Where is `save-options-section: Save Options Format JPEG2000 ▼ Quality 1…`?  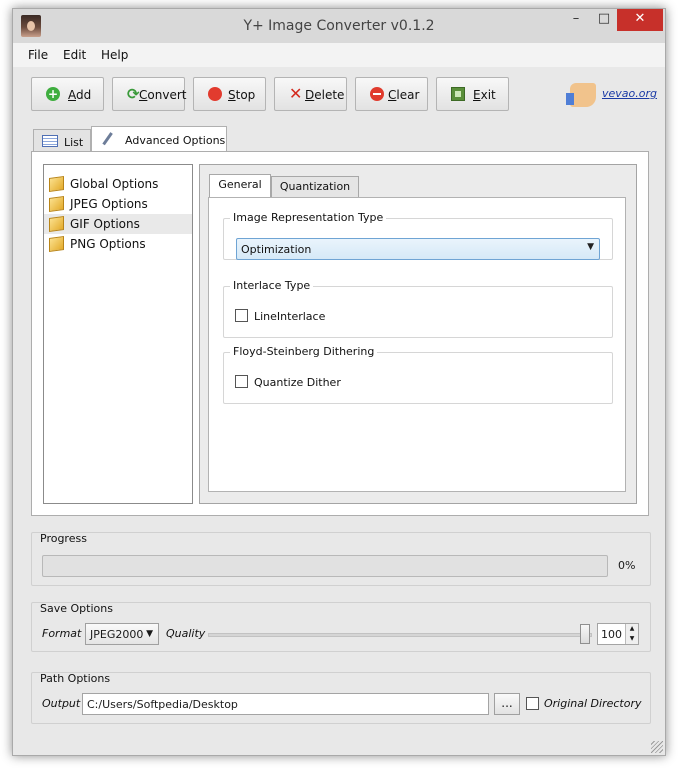
save-options-section: Save Options Format JPEG2000 ▼ Quality 1… is located at coordinates (341, 627).